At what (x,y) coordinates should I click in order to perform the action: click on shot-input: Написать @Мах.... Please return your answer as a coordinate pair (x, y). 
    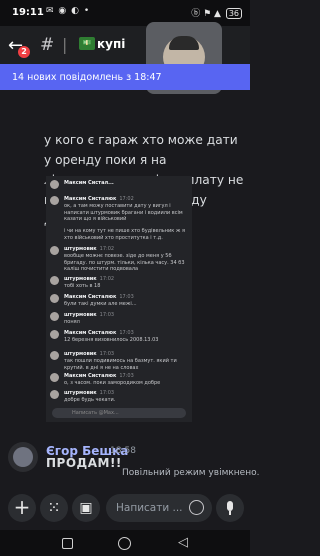
    Looking at the image, I should click on (119, 413).